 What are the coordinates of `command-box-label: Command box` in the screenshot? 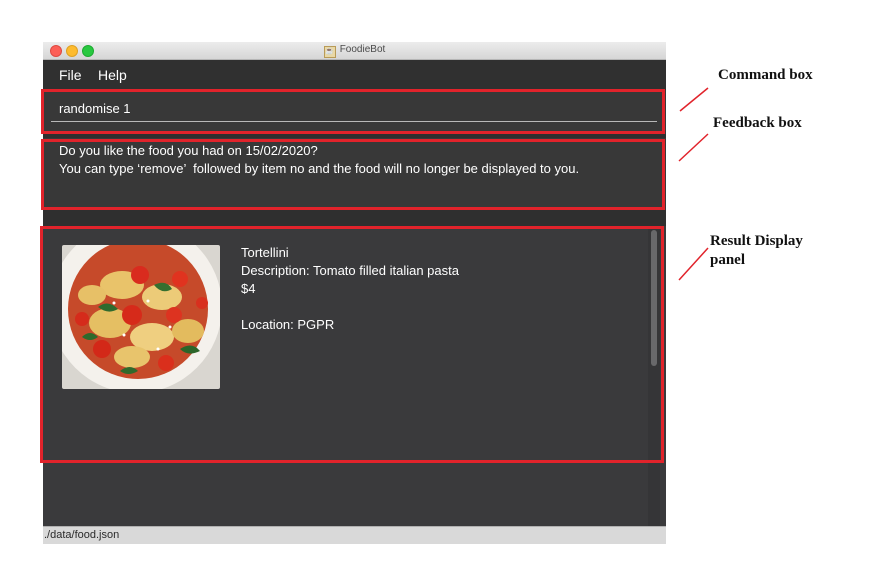 It's located at (765, 75).